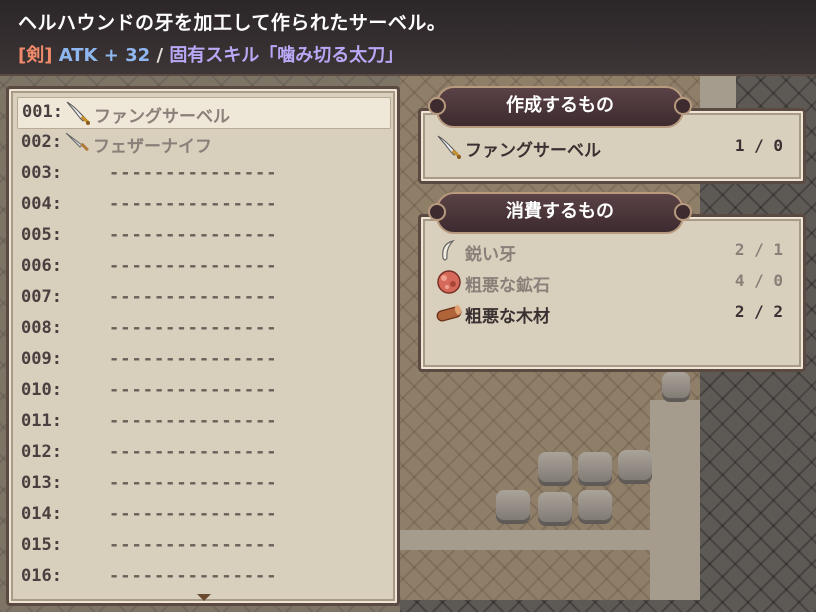  What do you see at coordinates (41, 421) in the screenshot?
I see `recipe-number: 011:` at bounding box center [41, 421].